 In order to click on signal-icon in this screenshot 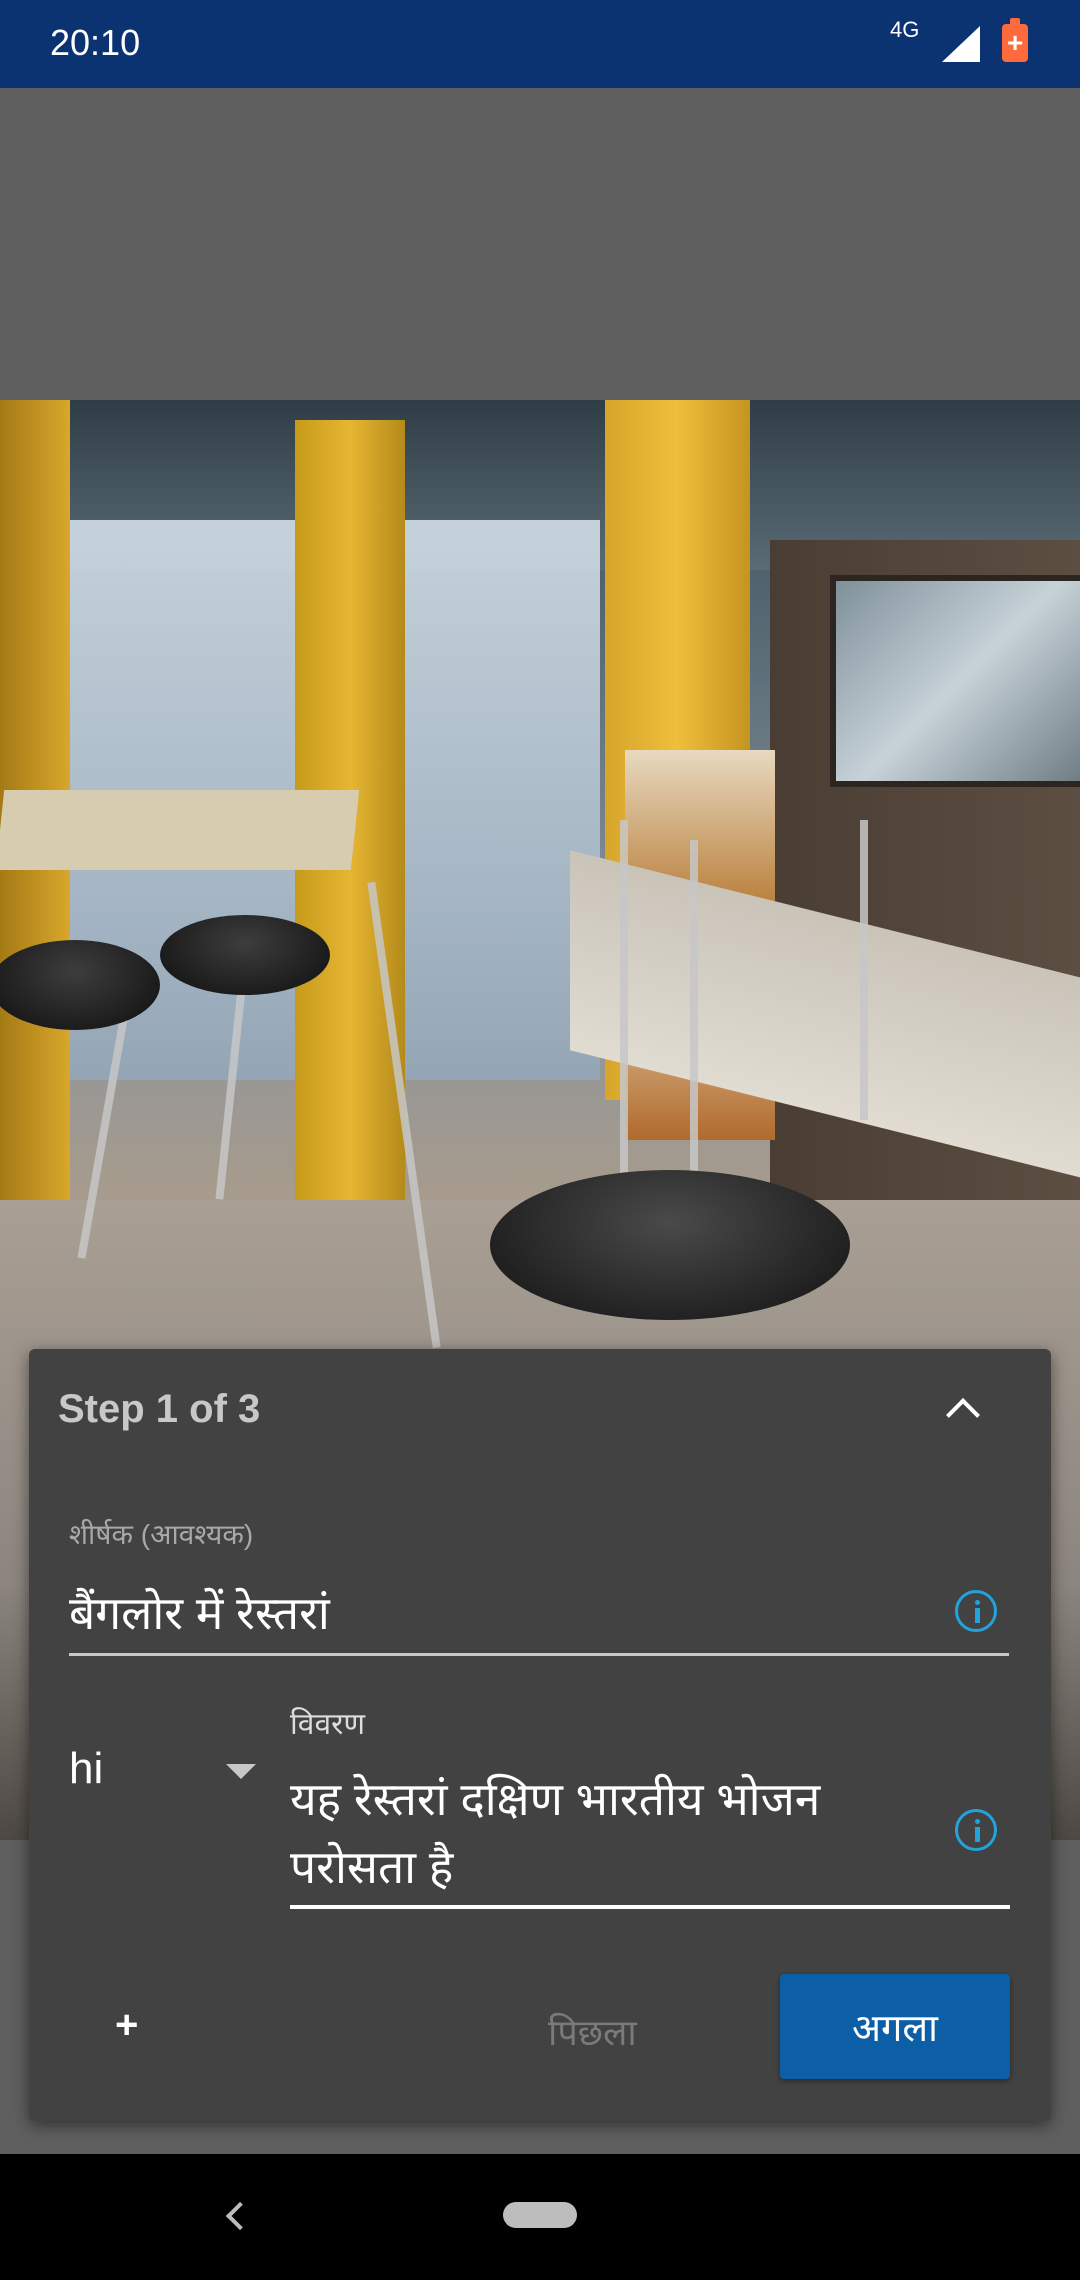, I will do `click(961, 44)`.